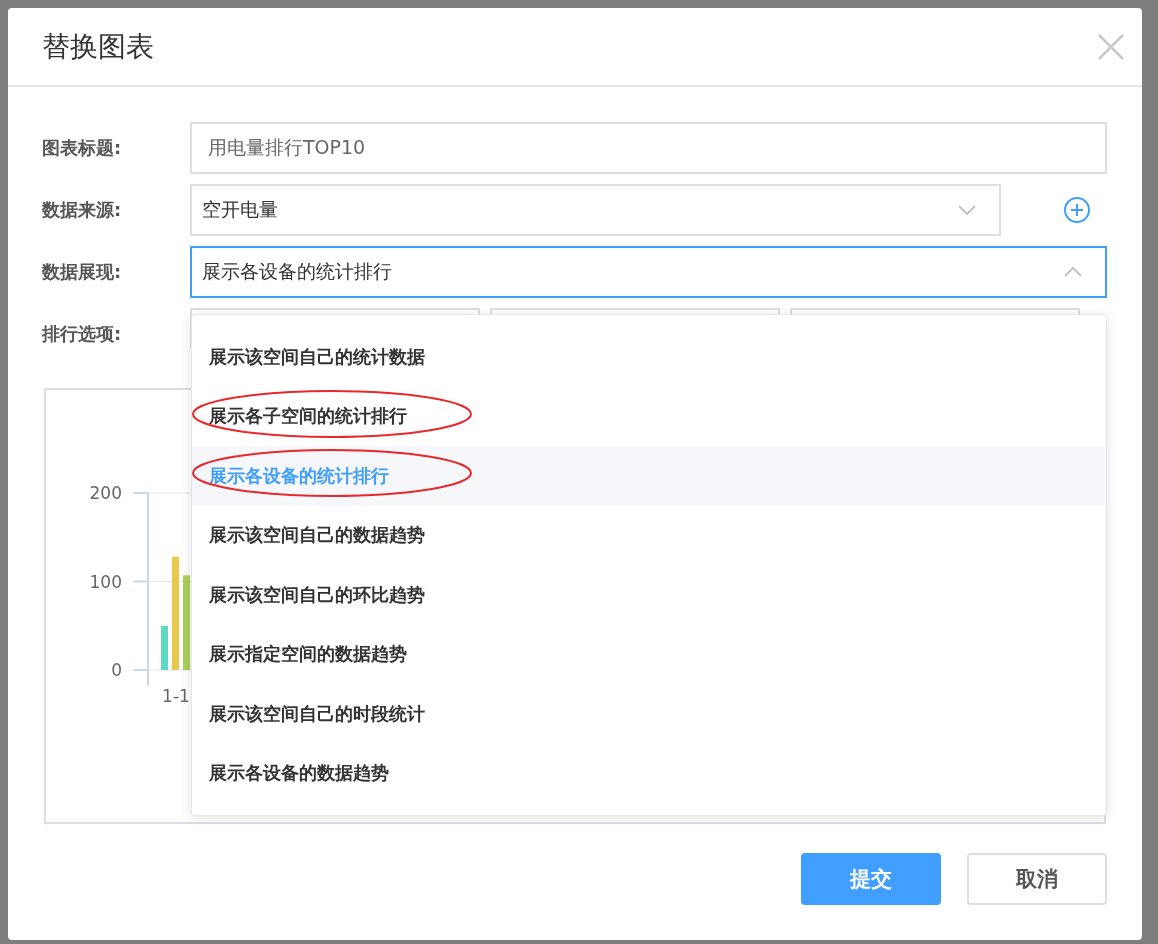  I want to click on data-source-select: 空开电量, so click(595, 210).